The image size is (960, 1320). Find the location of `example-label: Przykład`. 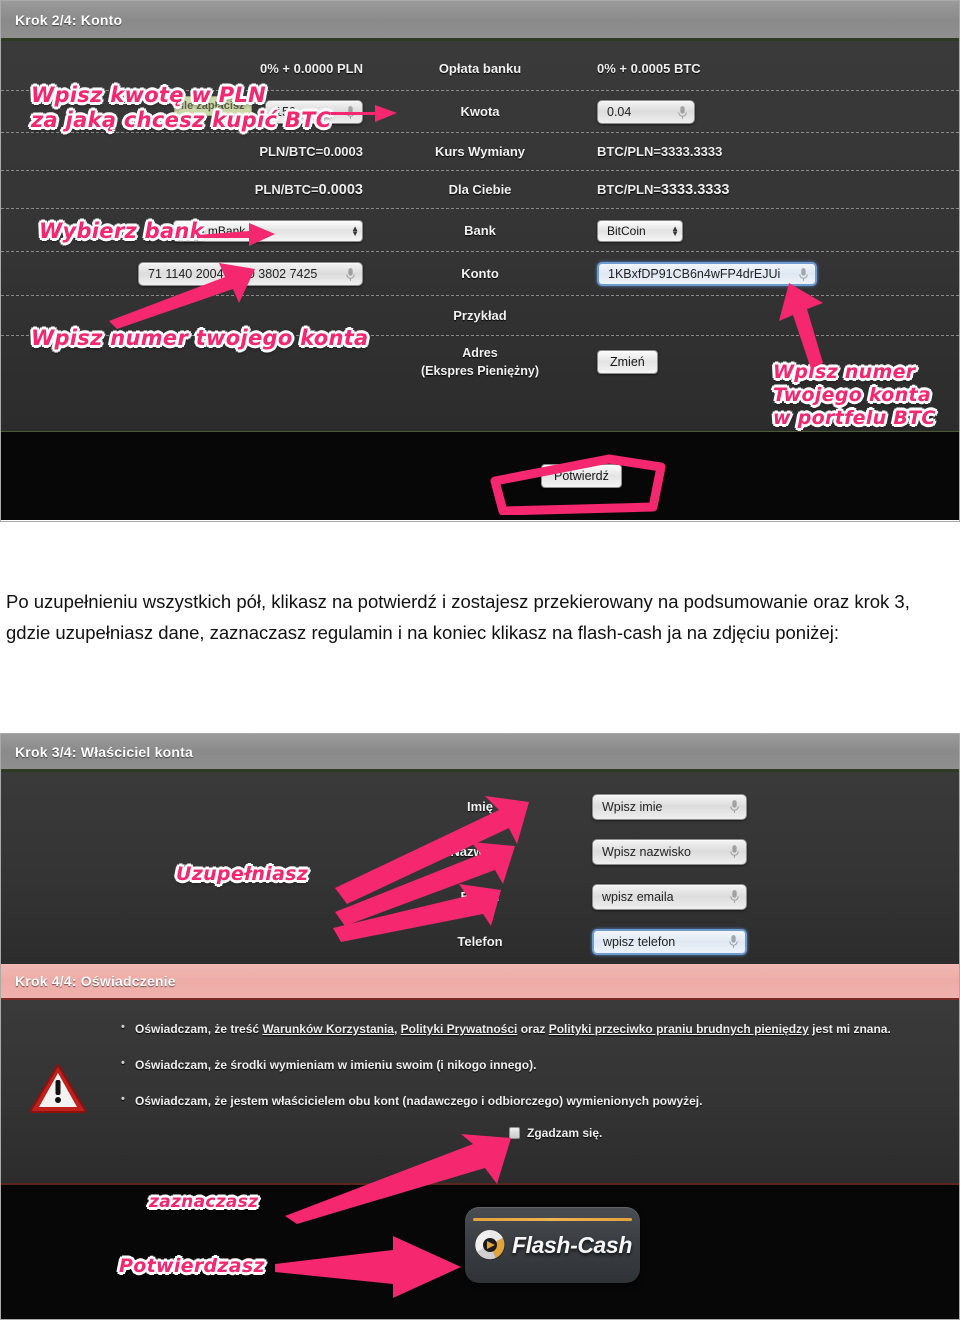

example-label: Przykład is located at coordinates (480, 315).